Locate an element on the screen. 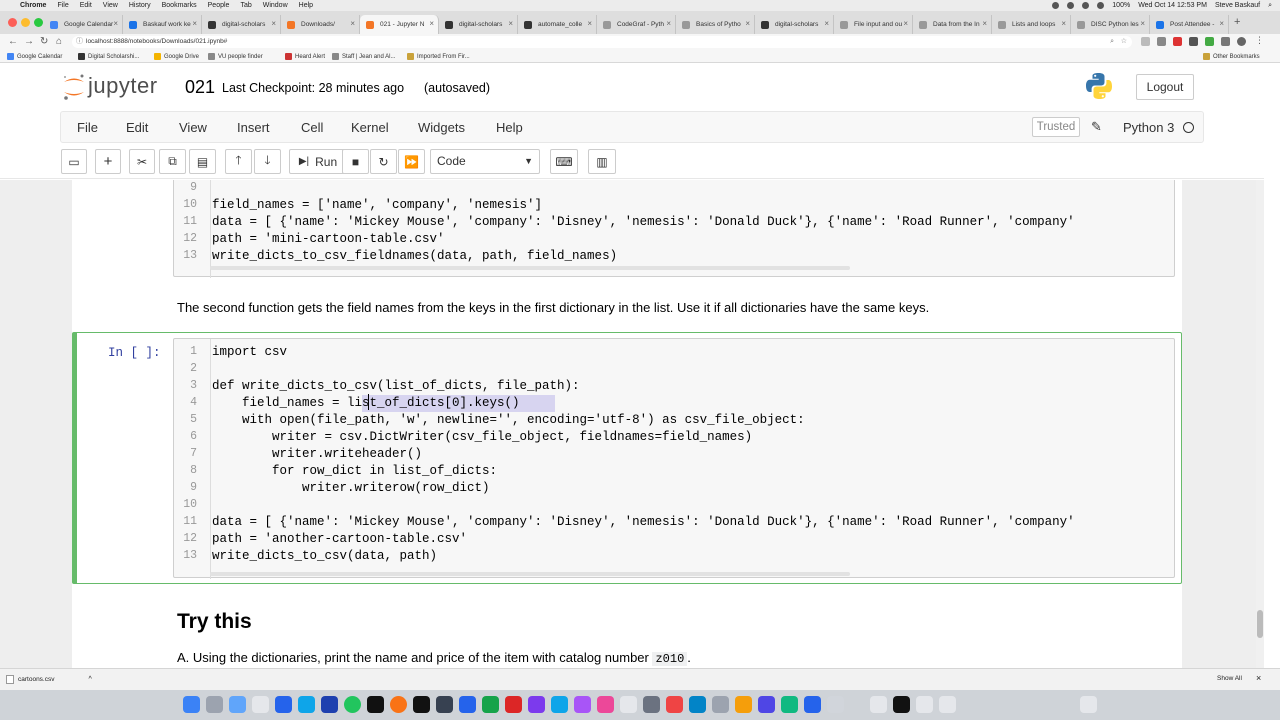  trusted-indicator: Trusted is located at coordinates (1056, 127).